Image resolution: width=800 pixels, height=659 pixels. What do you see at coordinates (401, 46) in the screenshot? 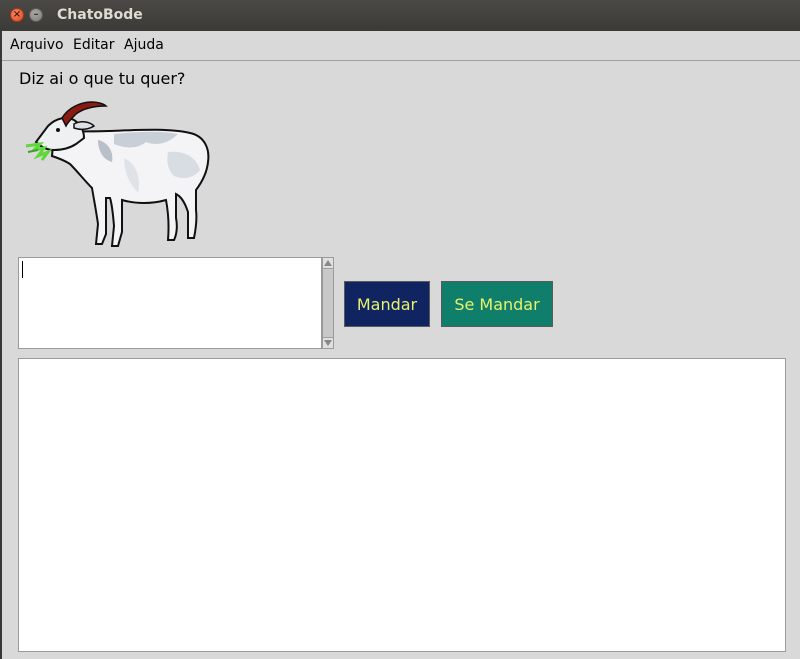
I see `menu-bar: Arquivo Editar Ajuda` at bounding box center [401, 46].